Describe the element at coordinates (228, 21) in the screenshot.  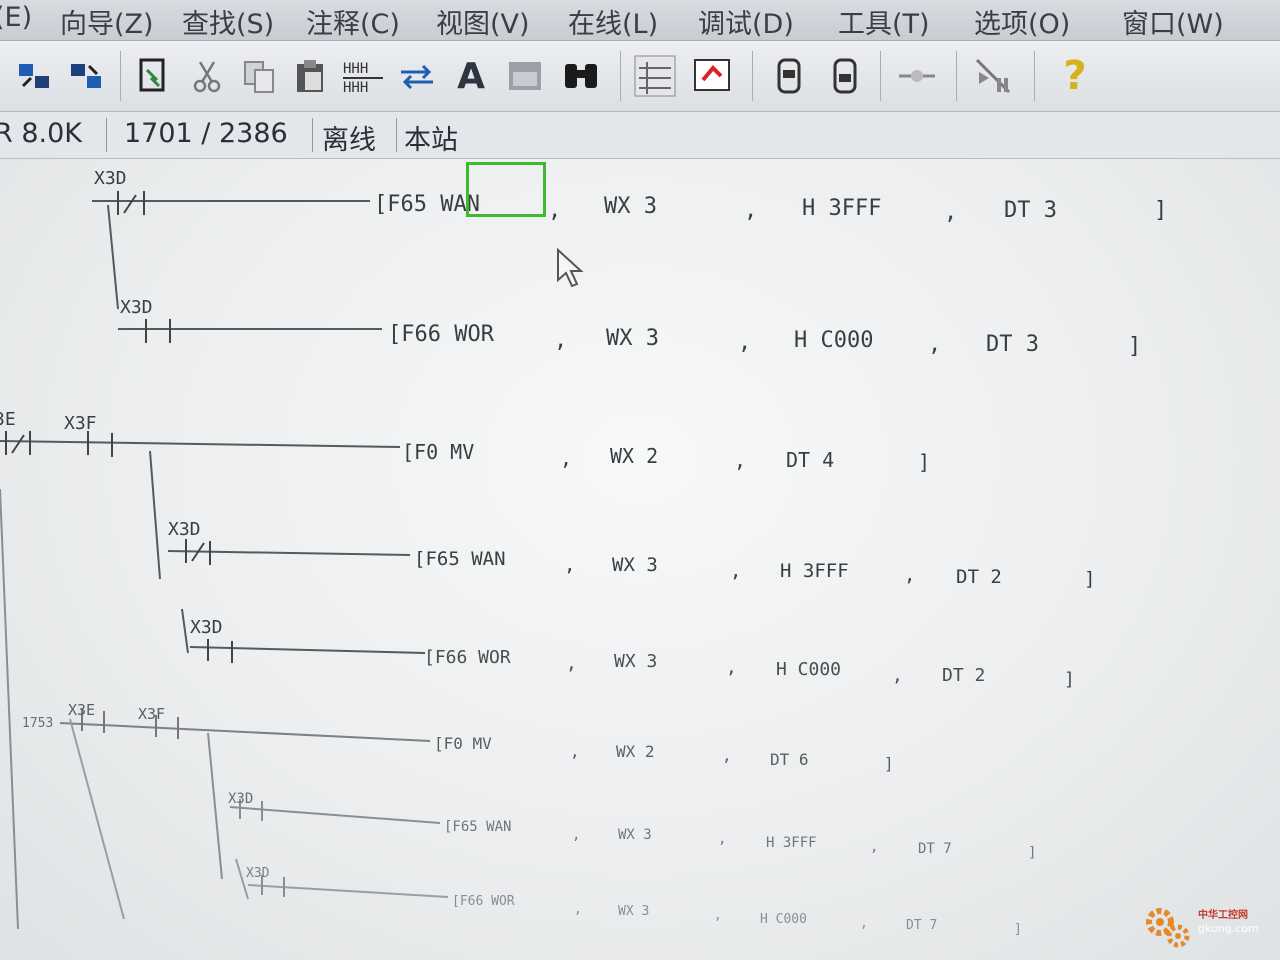
I see `menu-find: 查找(S)` at that location.